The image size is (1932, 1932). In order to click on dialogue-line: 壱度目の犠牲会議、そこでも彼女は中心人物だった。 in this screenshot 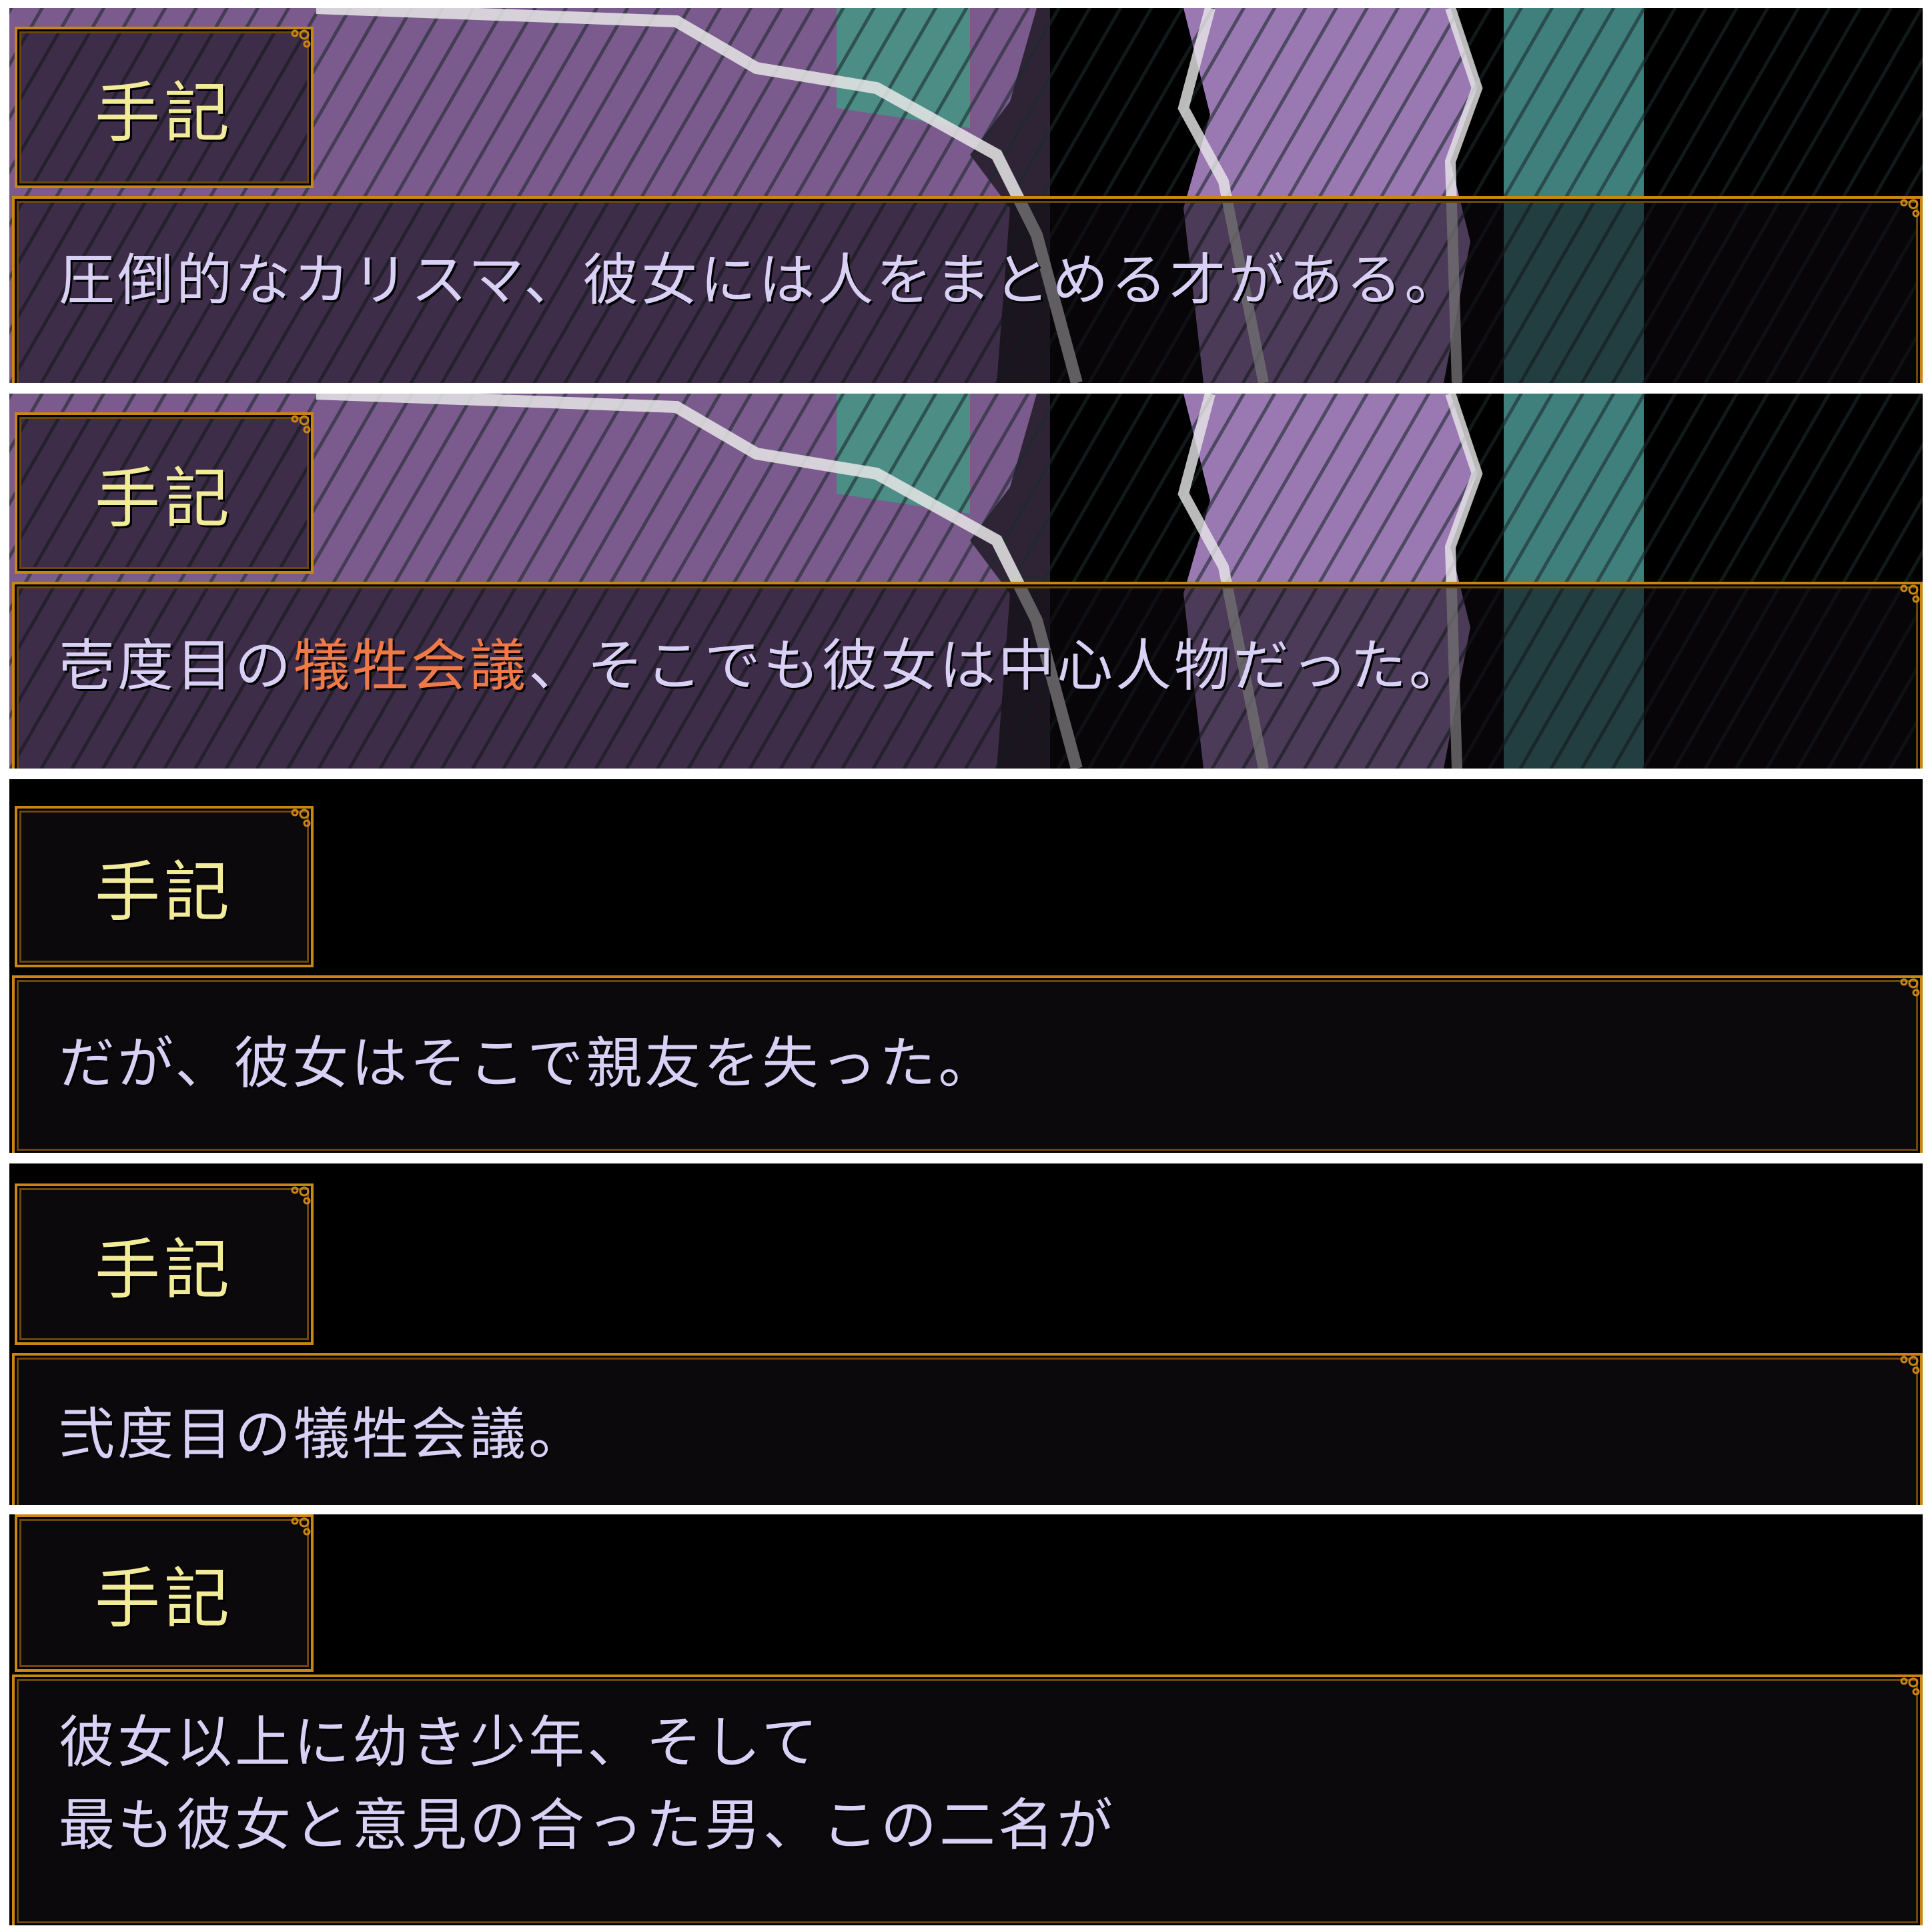, I will do `click(949, 665)`.